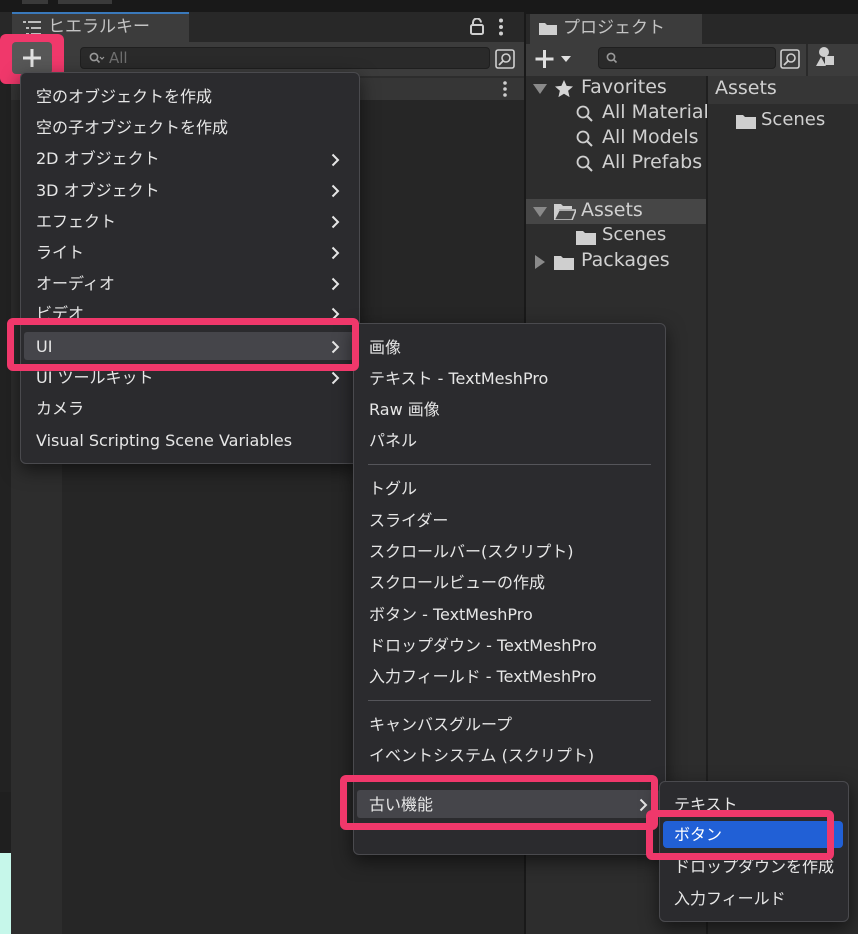 This screenshot has width=858, height=934. Describe the element at coordinates (746, 88) in the screenshot. I see `assets-pane-title: Assets` at that location.